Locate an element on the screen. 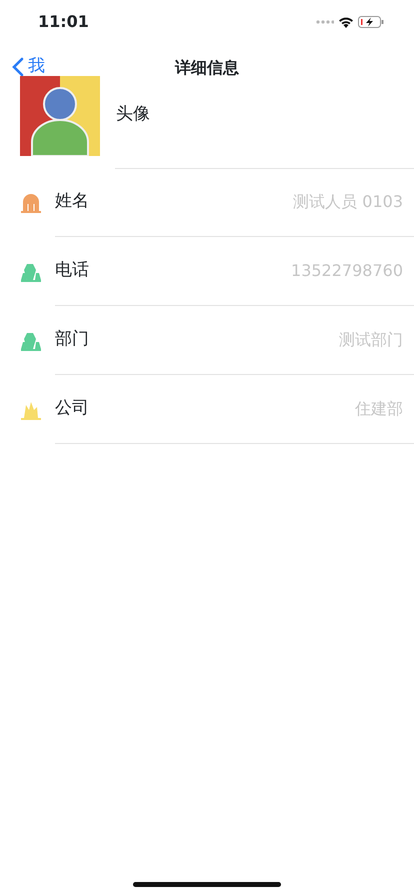 The height and width of the screenshot is (896, 414). avatar-label: 头像 is located at coordinates (133, 114).